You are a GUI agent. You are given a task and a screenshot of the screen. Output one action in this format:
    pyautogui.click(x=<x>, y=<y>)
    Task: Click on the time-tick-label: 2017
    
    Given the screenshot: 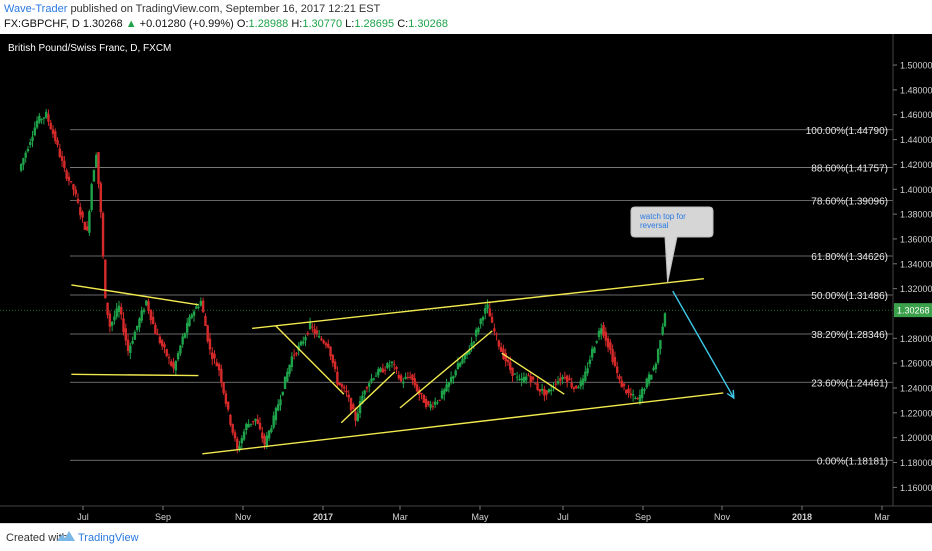 What is the action you would take?
    pyautogui.click(x=323, y=517)
    